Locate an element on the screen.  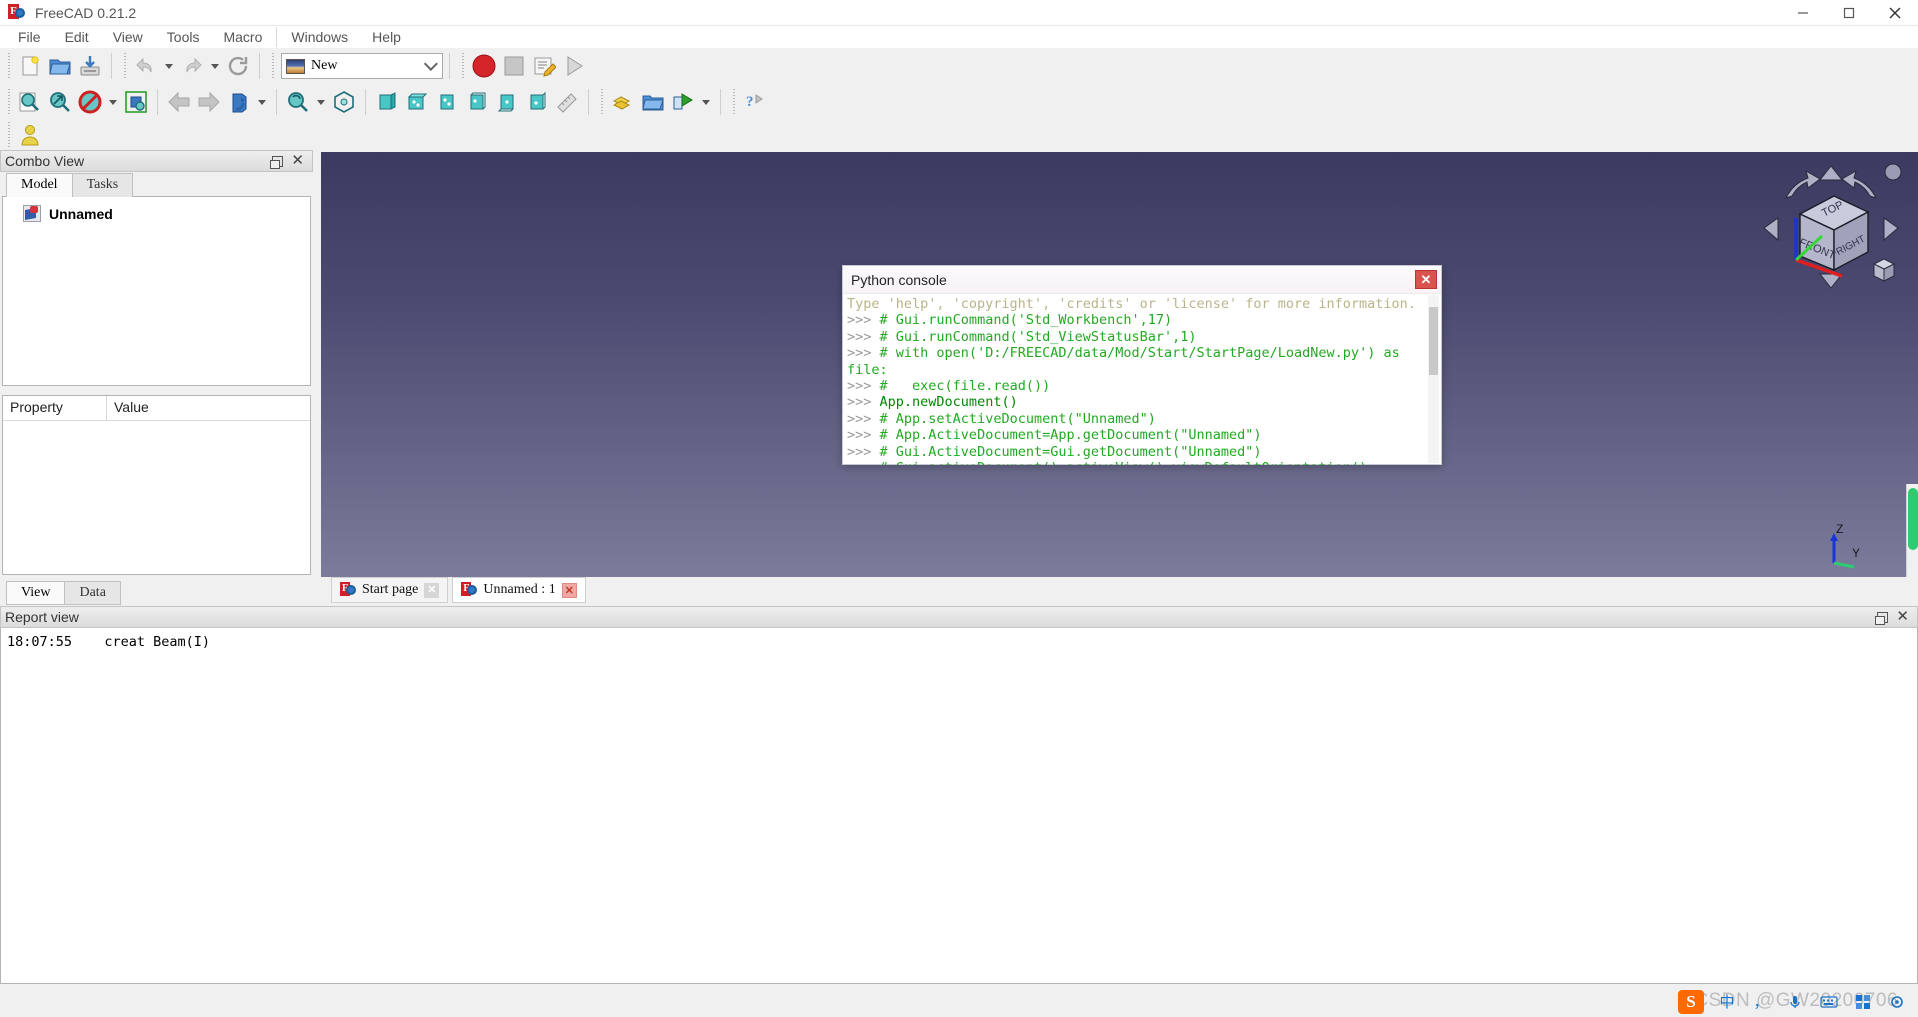
menu-macro: Macro is located at coordinates (242, 37).